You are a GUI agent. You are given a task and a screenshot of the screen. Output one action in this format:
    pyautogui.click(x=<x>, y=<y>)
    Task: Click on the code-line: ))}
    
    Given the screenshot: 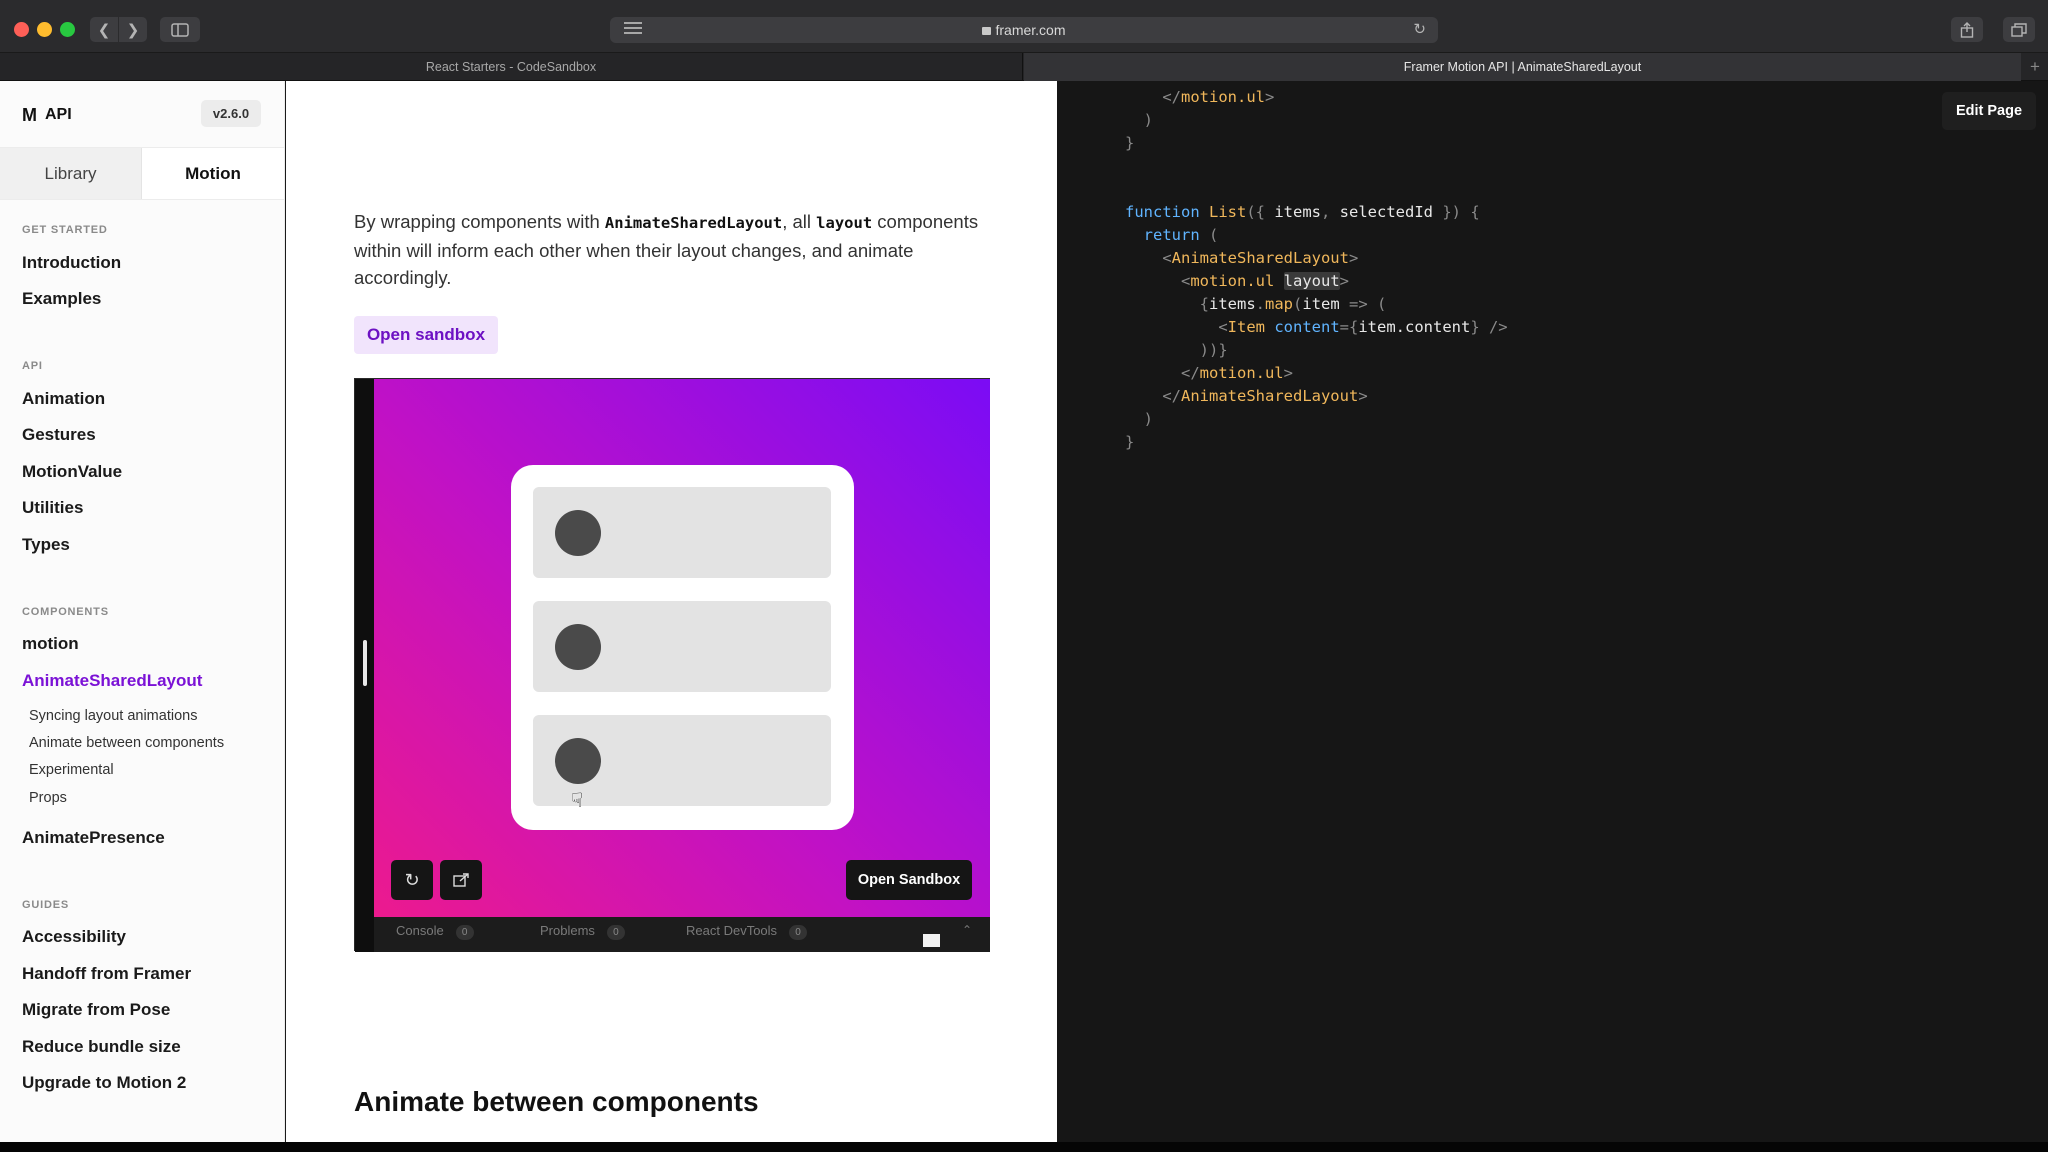 What is the action you would take?
    pyautogui.click(x=1316, y=350)
    